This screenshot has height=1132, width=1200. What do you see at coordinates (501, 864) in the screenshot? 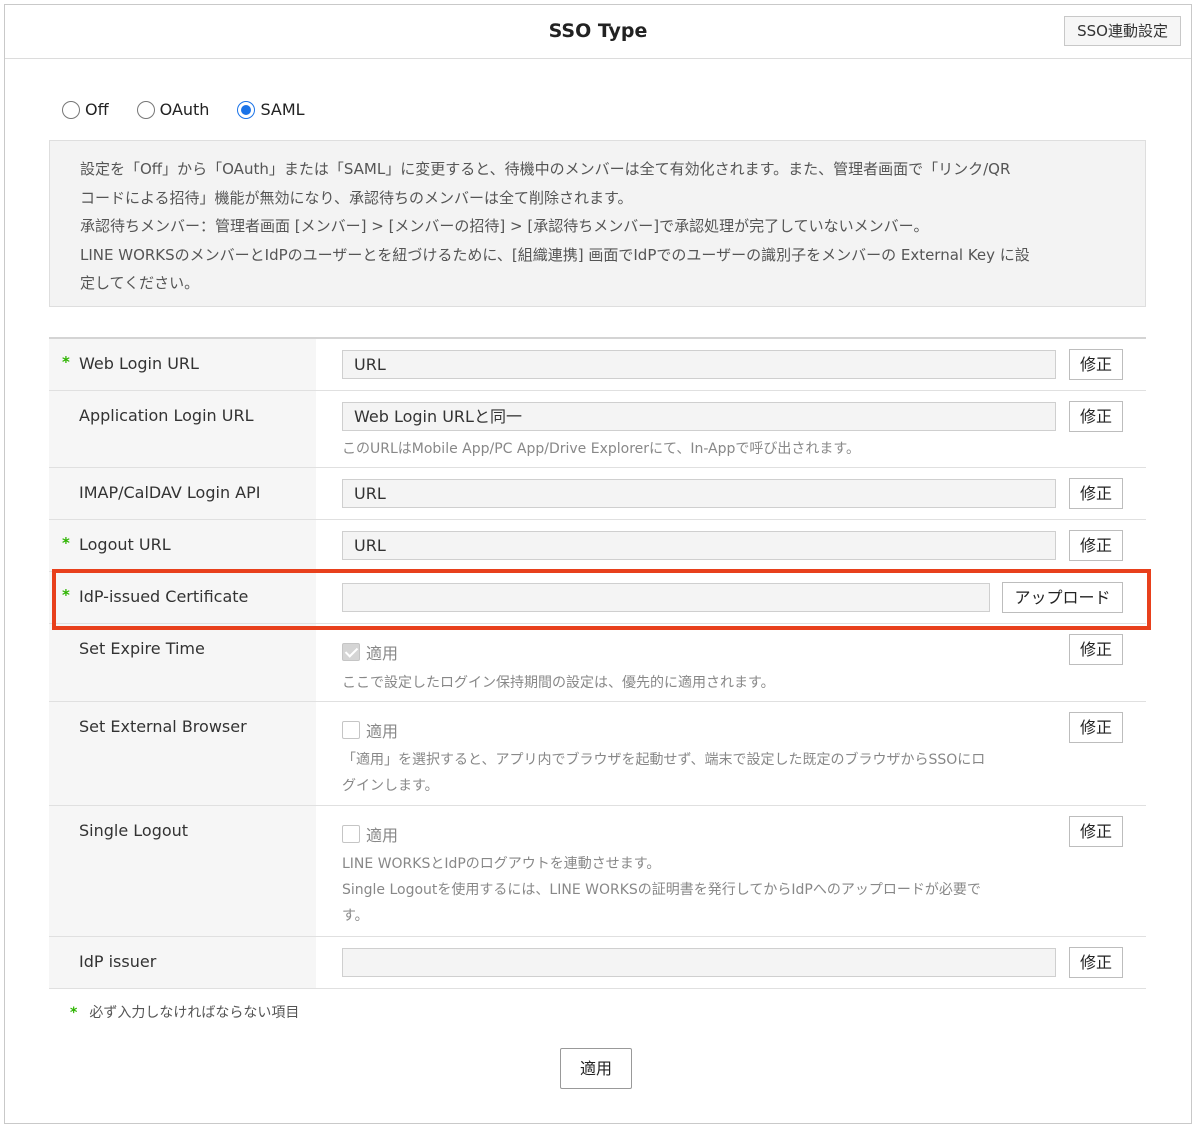
I see `hint-line: LINE WORKSとIdPのログアウトを連動させます。` at bounding box center [501, 864].